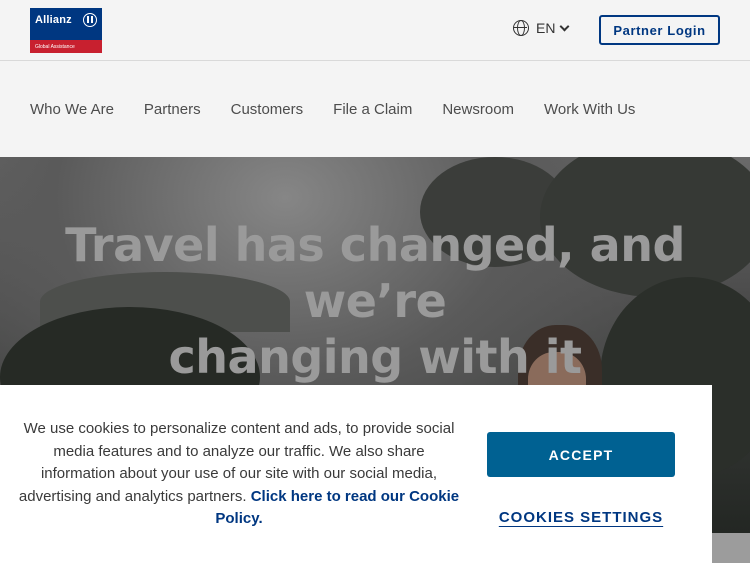  Describe the element at coordinates (66, 46) in the screenshot. I see `logo-tagline: Global Assistance` at that location.